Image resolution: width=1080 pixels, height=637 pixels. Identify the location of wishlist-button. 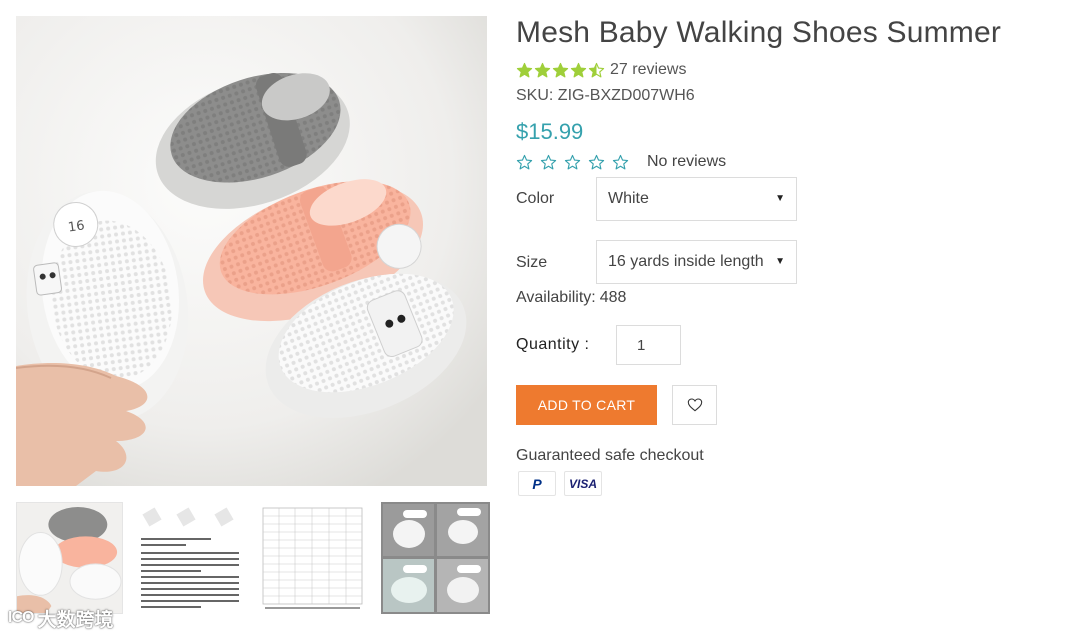
(694, 405).